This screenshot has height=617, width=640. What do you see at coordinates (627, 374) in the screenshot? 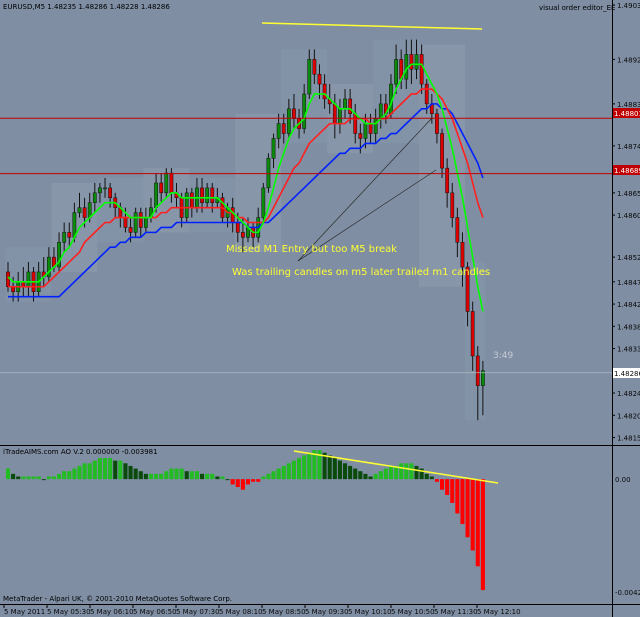
I see `current-price-tag: 1.48286` at bounding box center [627, 374].